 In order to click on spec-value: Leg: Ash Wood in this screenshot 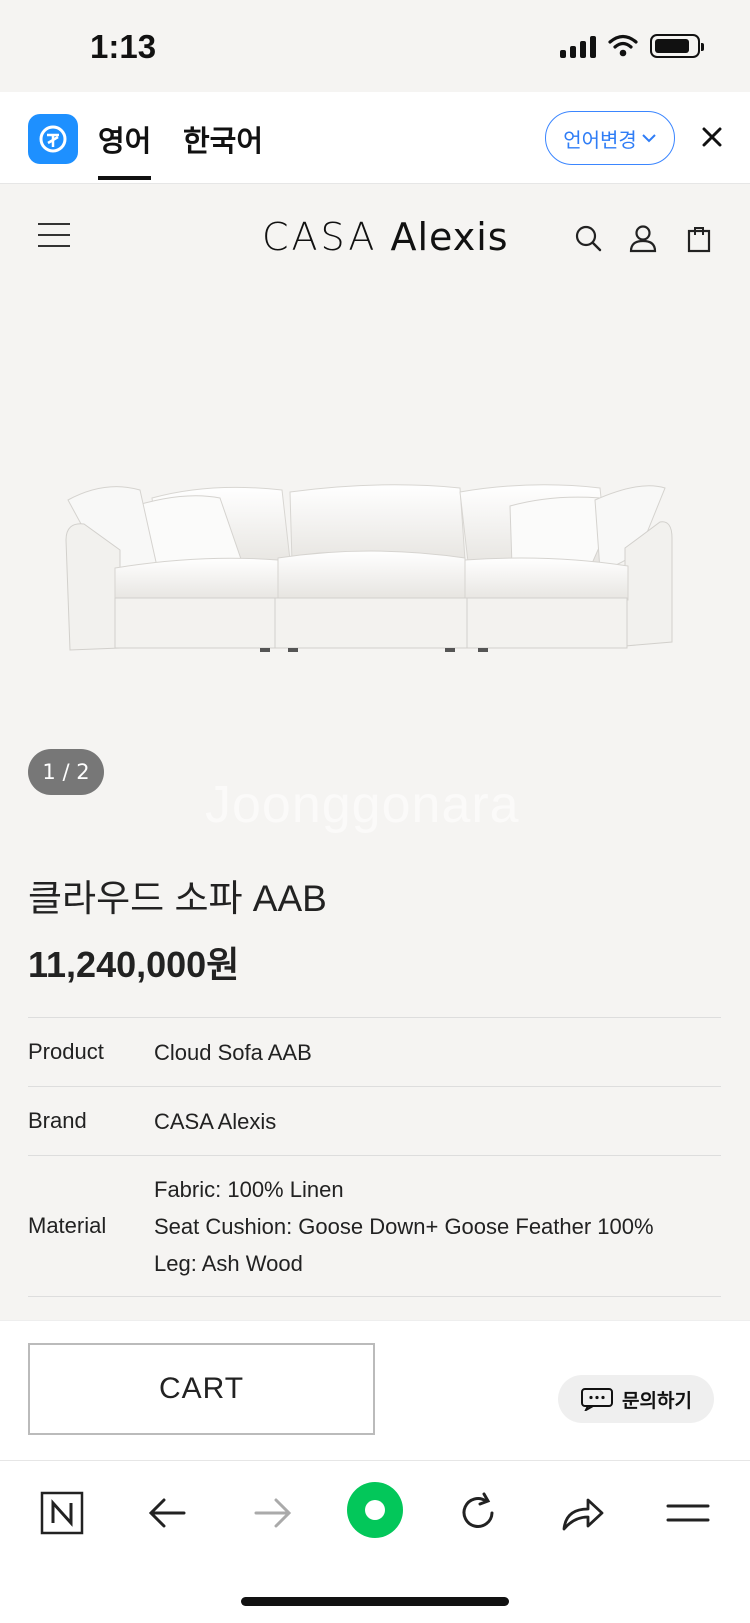, I will do `click(228, 1263)`.